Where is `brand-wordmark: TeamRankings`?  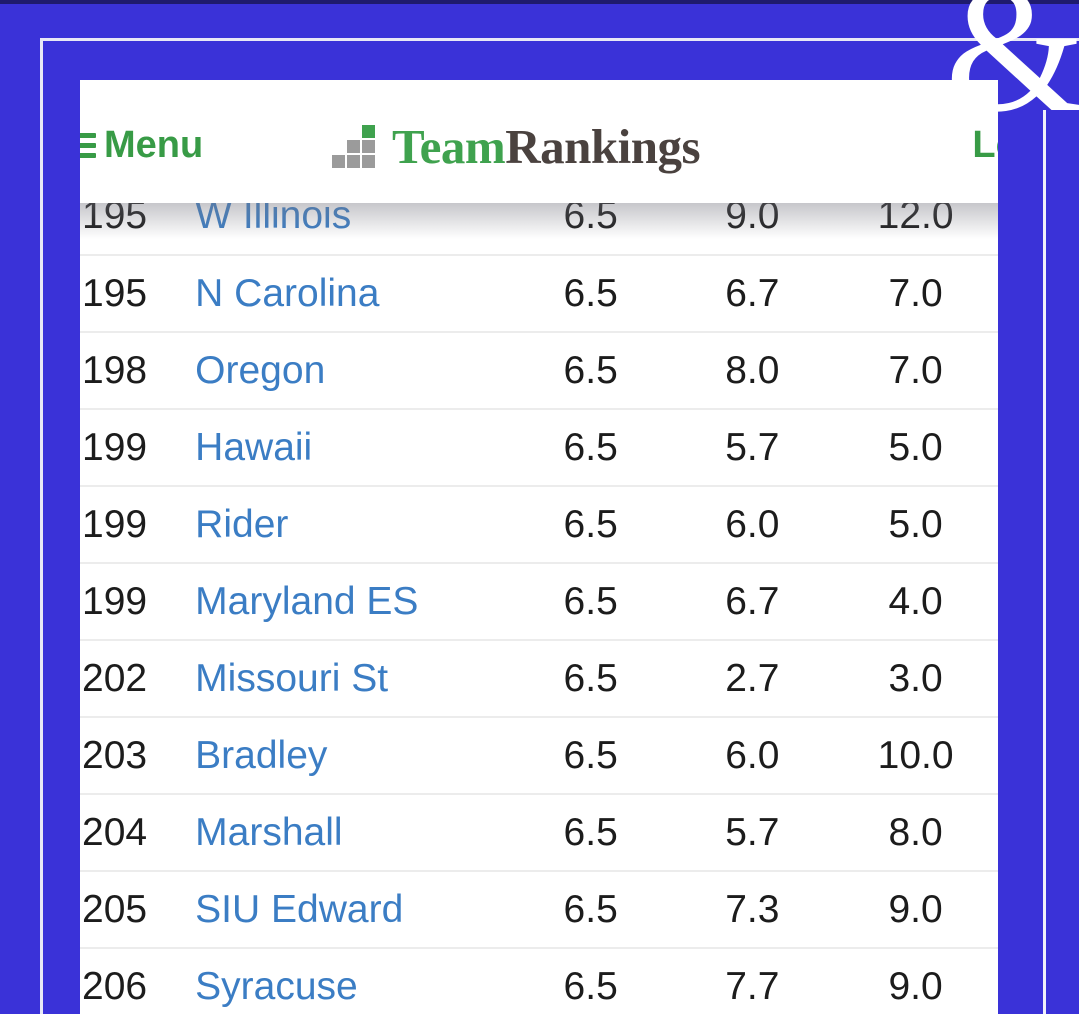 brand-wordmark: TeamRankings is located at coordinates (546, 146).